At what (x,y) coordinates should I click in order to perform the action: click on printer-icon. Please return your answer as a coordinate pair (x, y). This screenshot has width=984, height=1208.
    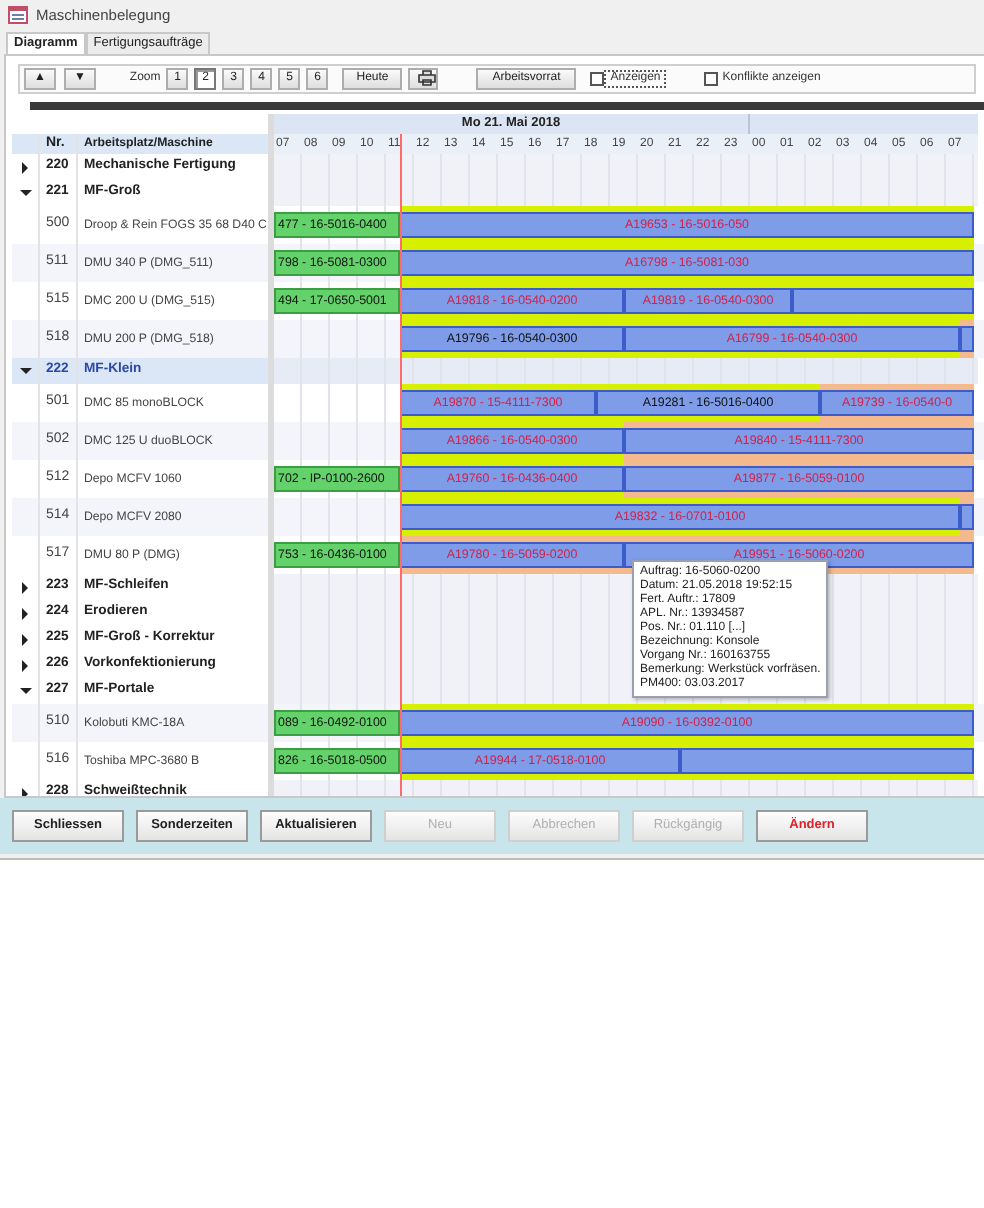
    Looking at the image, I should click on (427, 78).